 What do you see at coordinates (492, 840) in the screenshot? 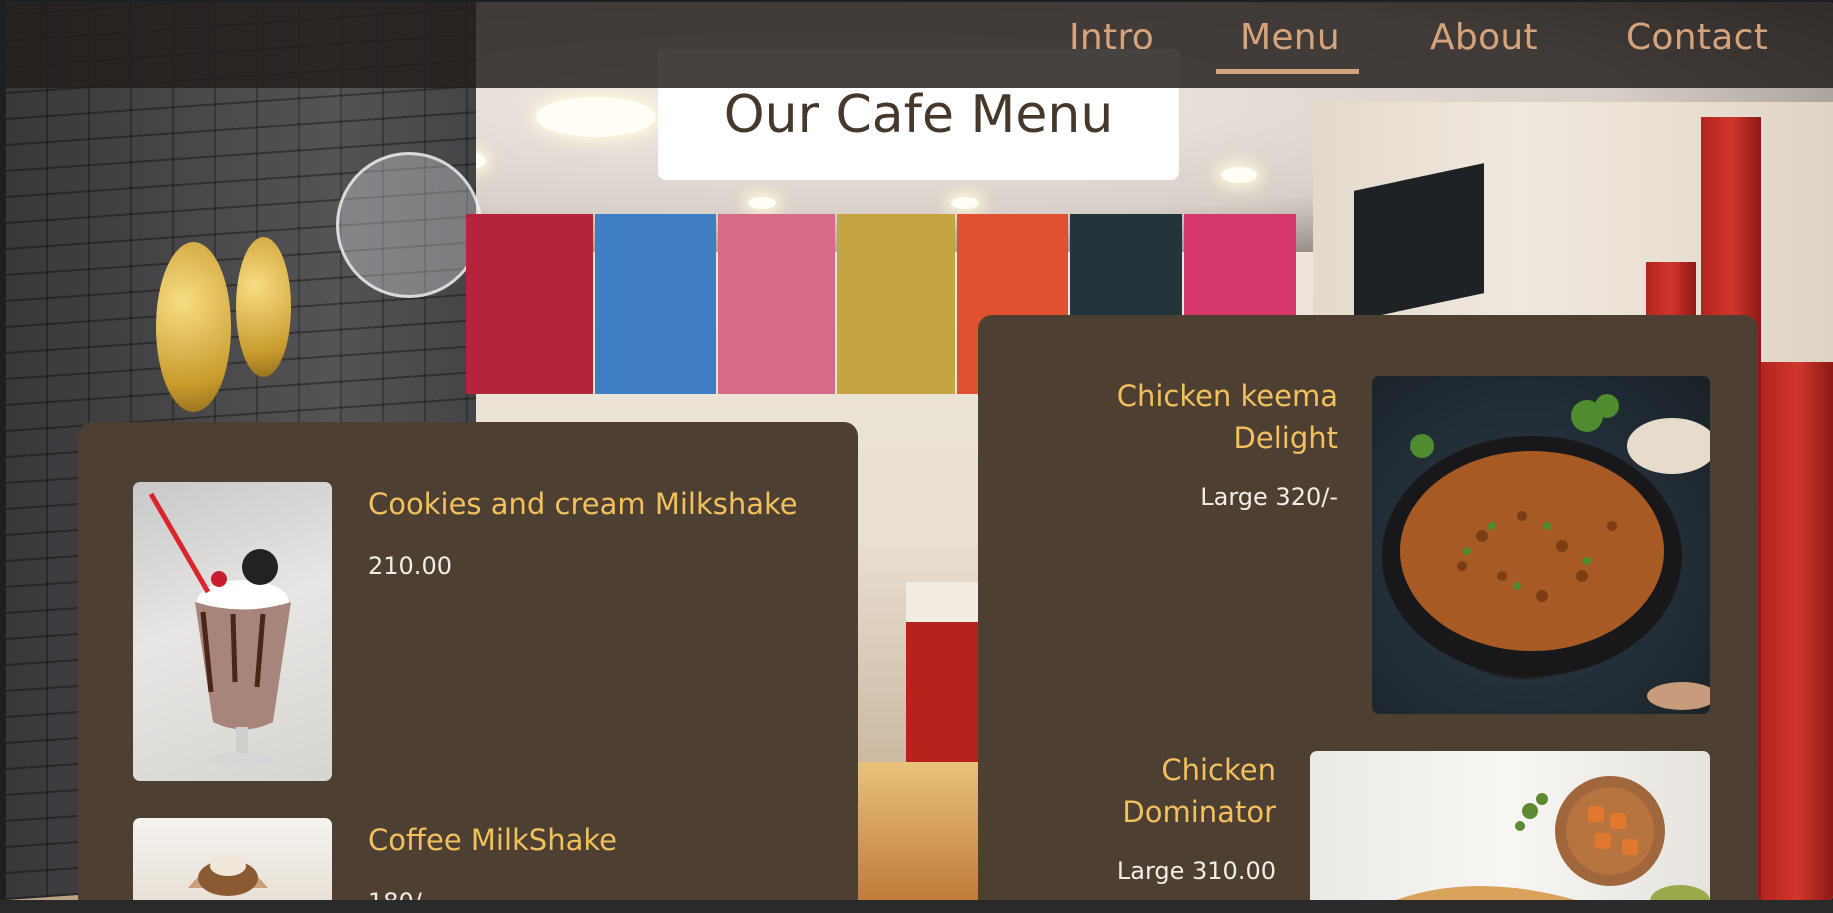
I see `item-name-coffee-milkshake: Coffee MilkShake` at bounding box center [492, 840].